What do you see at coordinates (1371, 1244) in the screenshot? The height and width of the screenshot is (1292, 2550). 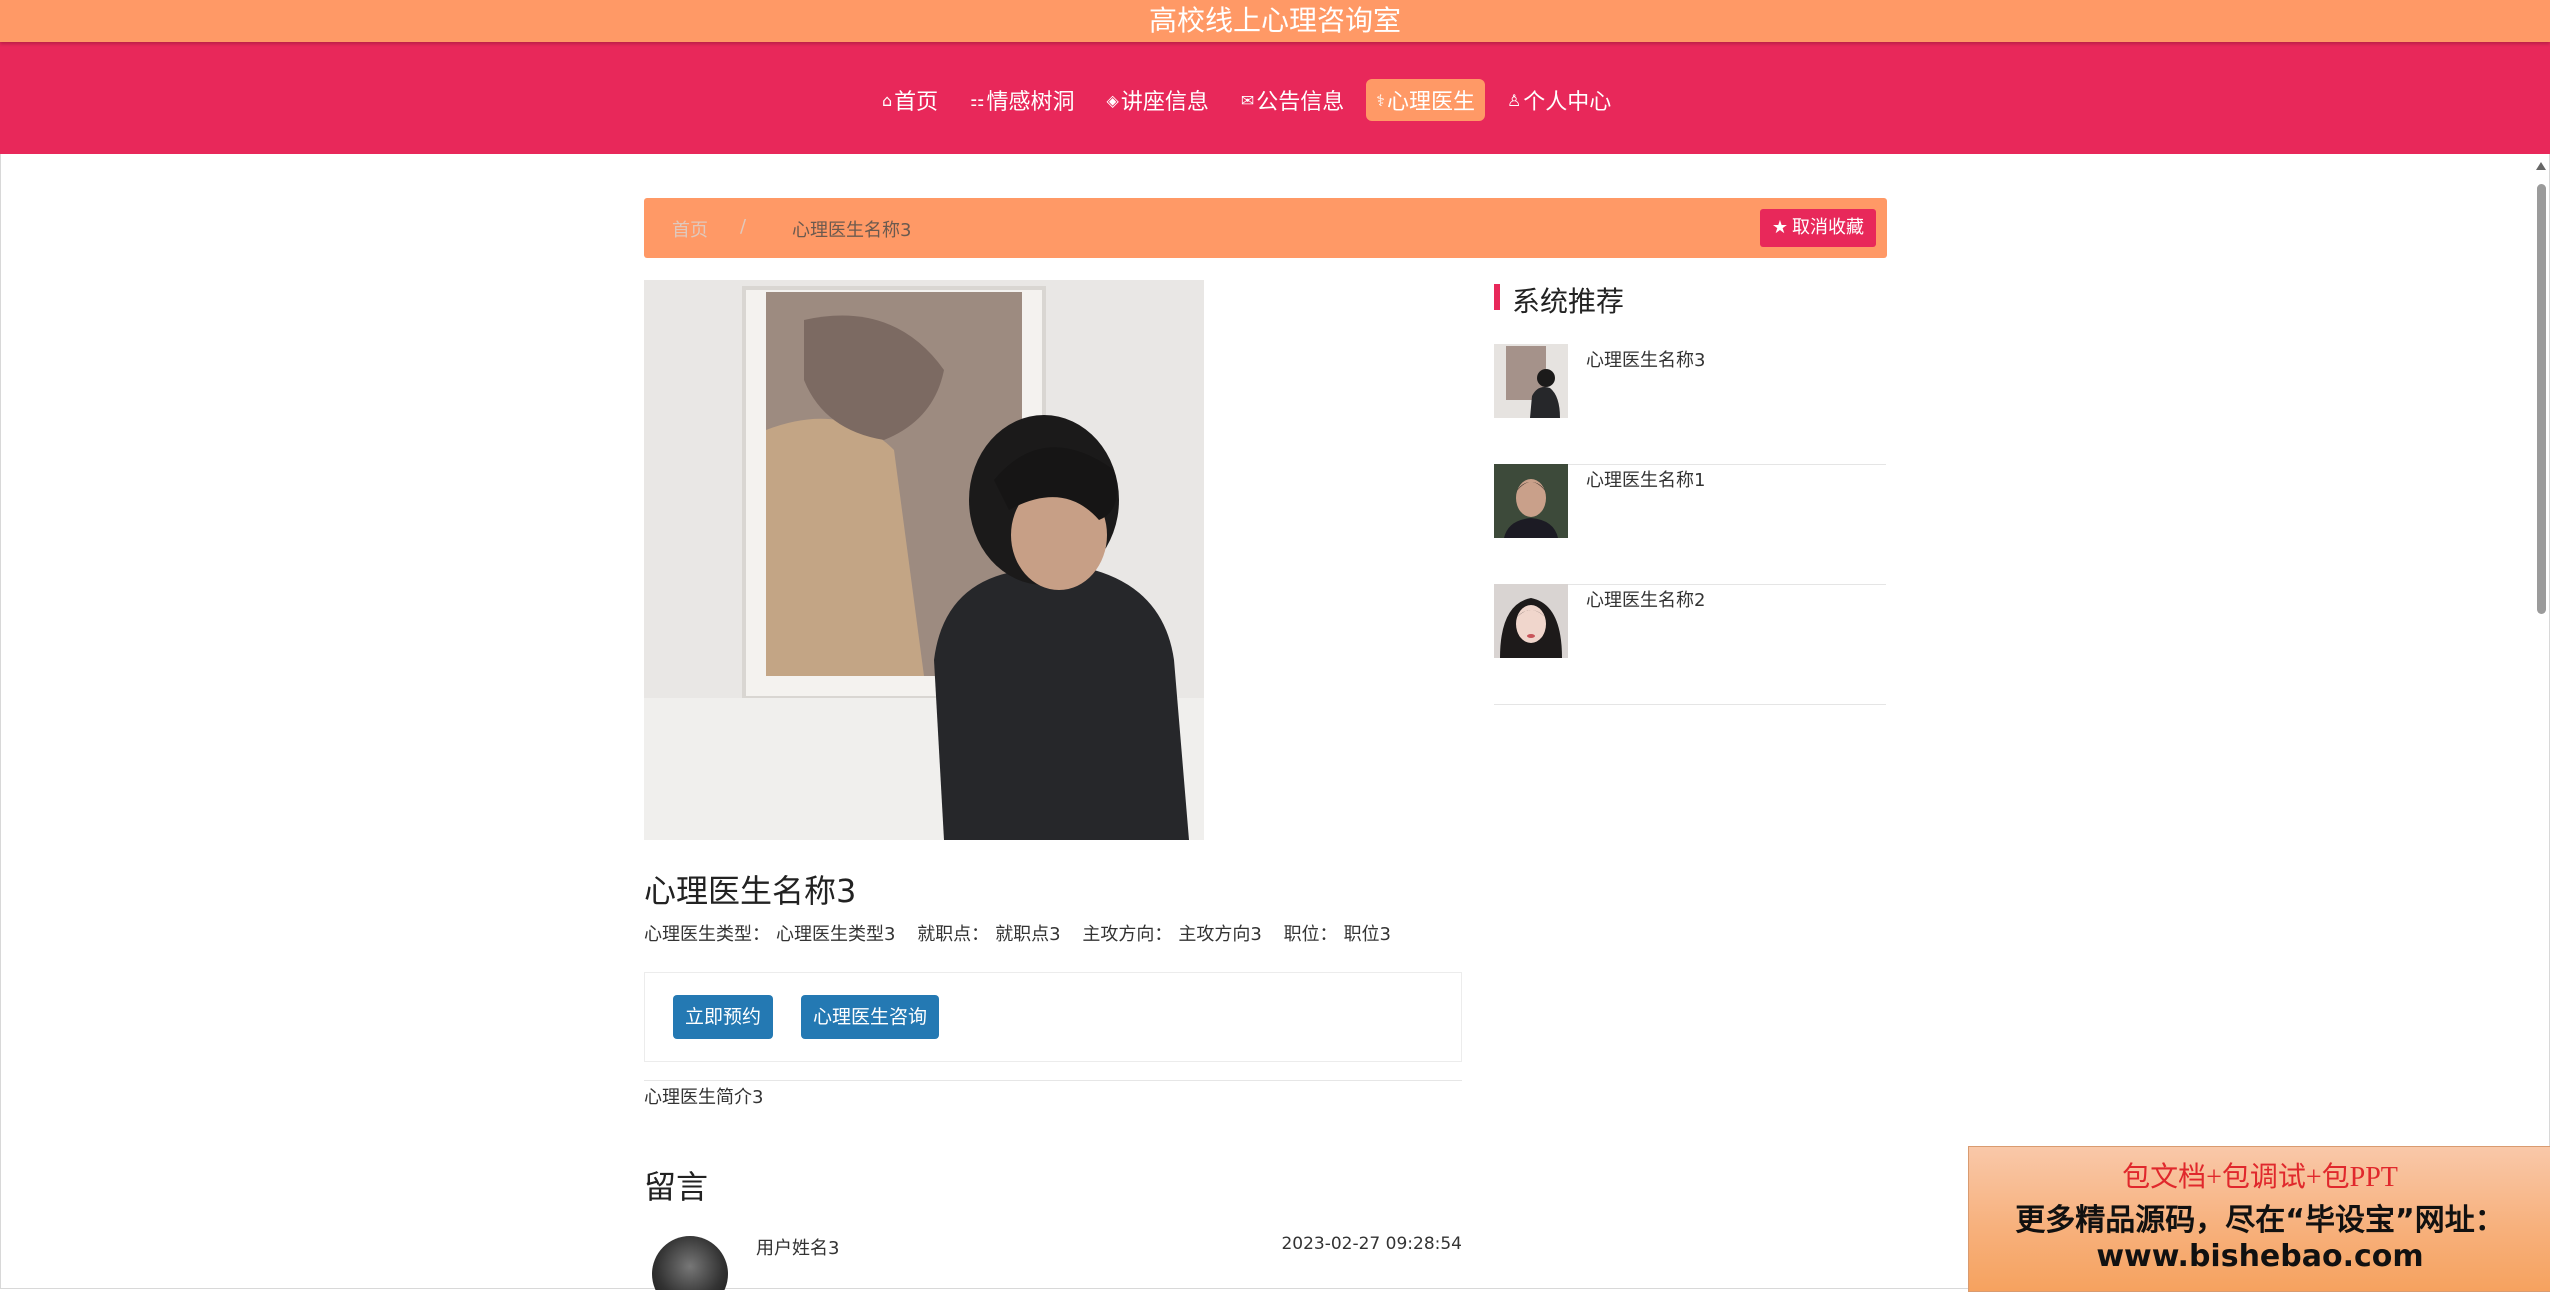 I see `message-time: 2023-02-27 09:28:54` at bounding box center [1371, 1244].